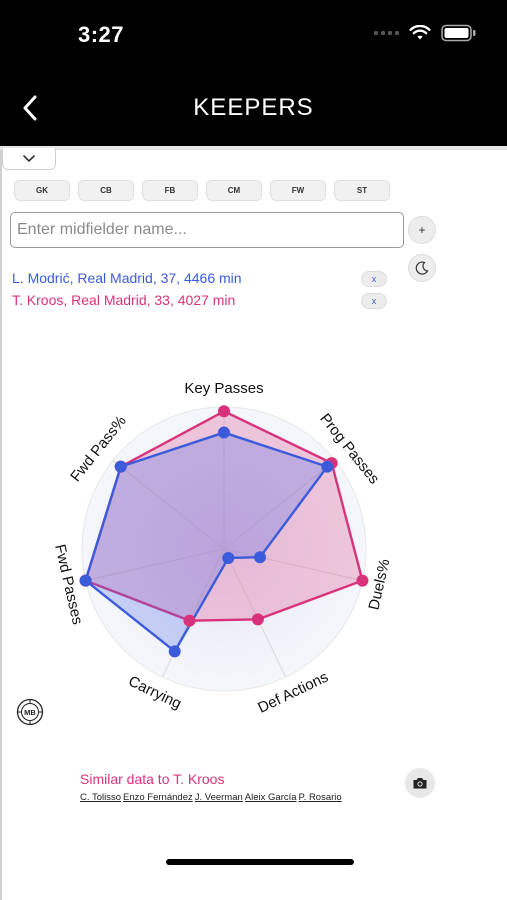 Image resolution: width=507 pixels, height=900 pixels. I want to click on mb-logo-button: MB, so click(30, 712).